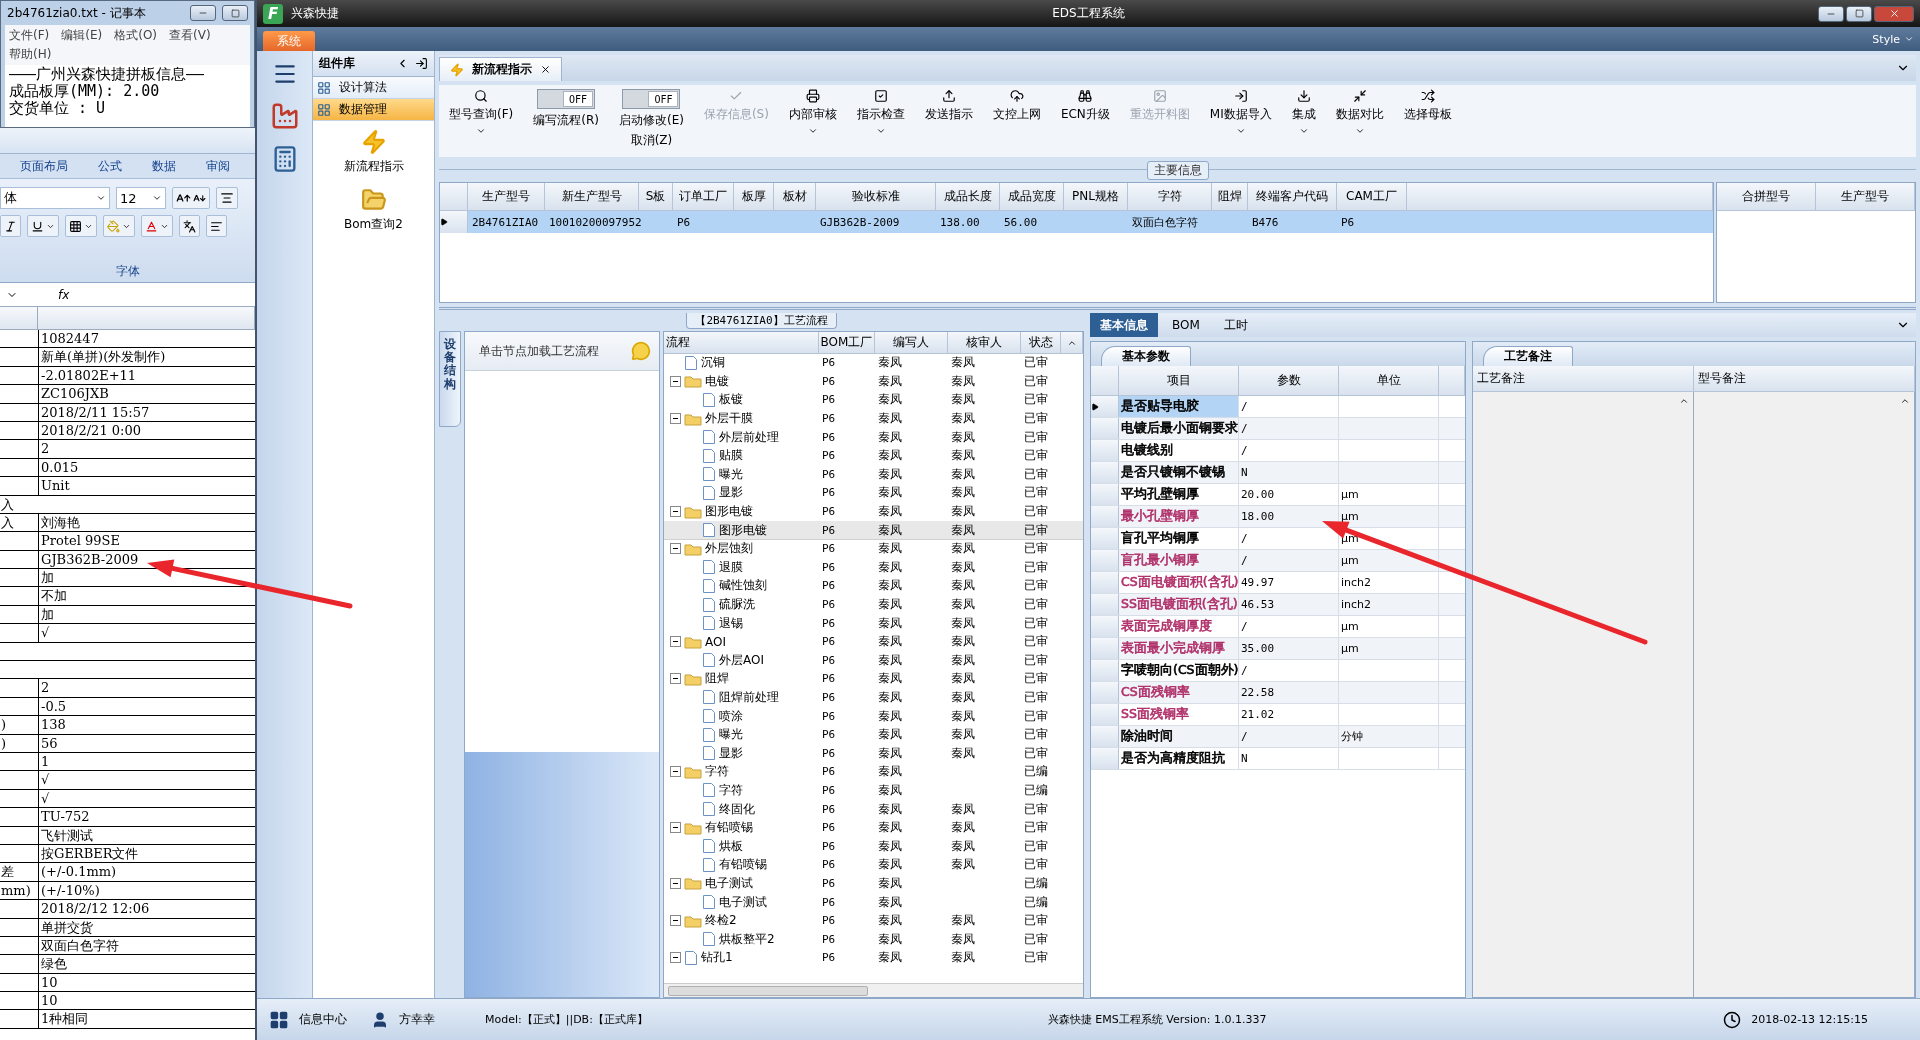 This screenshot has width=1920, height=1040. Describe the element at coordinates (1278, 473) in the screenshot. I see `table-row: 是否只镀铜不镀锡 N` at that location.